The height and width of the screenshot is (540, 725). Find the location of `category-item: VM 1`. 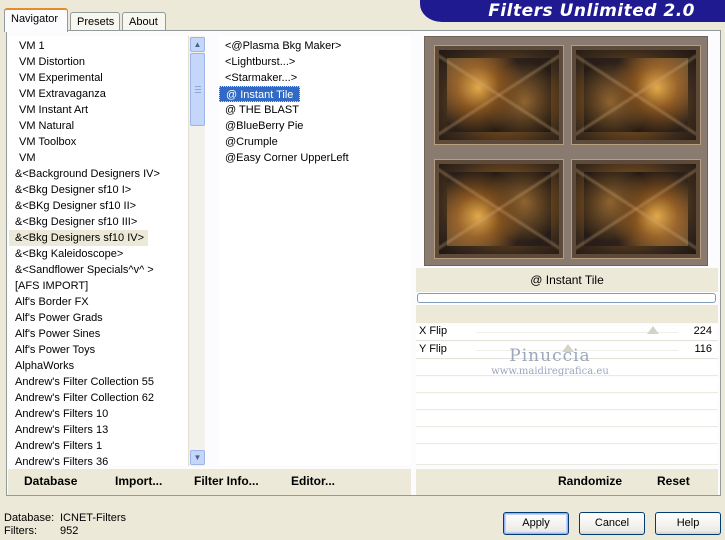

category-item: VM 1 is located at coordinates (107, 46).